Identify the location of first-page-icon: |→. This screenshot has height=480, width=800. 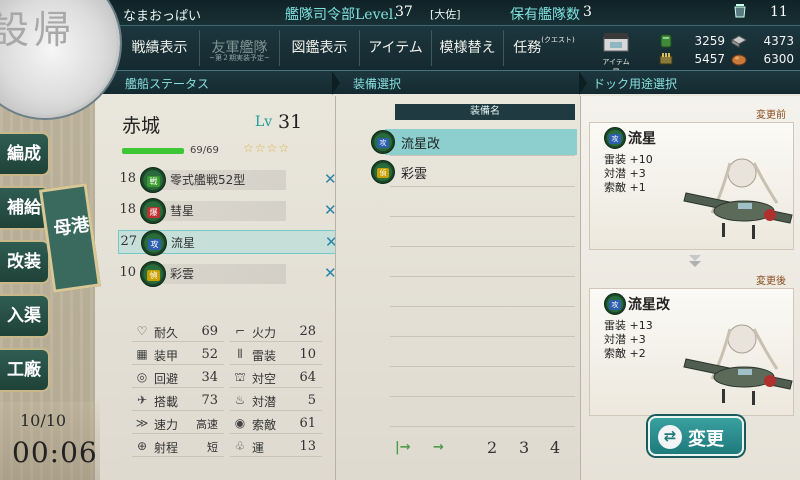
(403, 447).